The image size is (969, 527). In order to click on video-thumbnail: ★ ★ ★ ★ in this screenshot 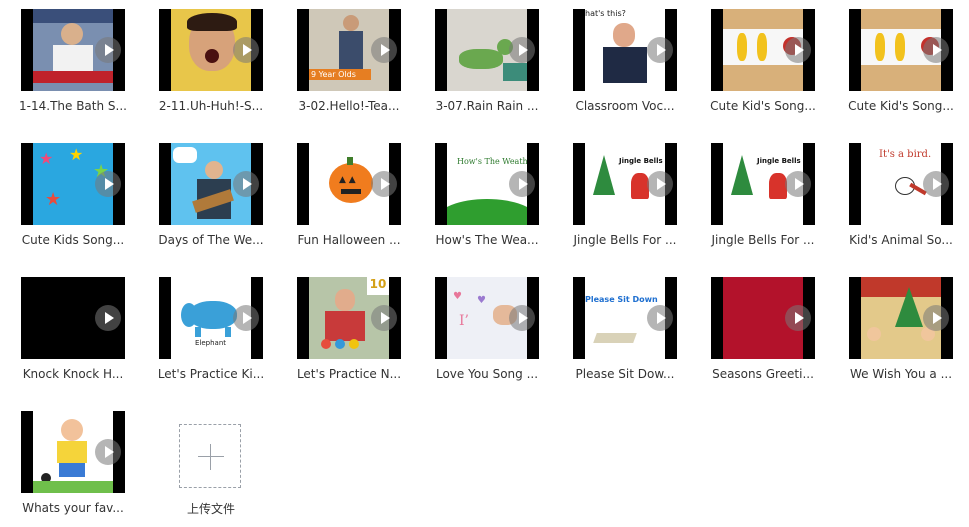, I will do `click(73, 184)`.